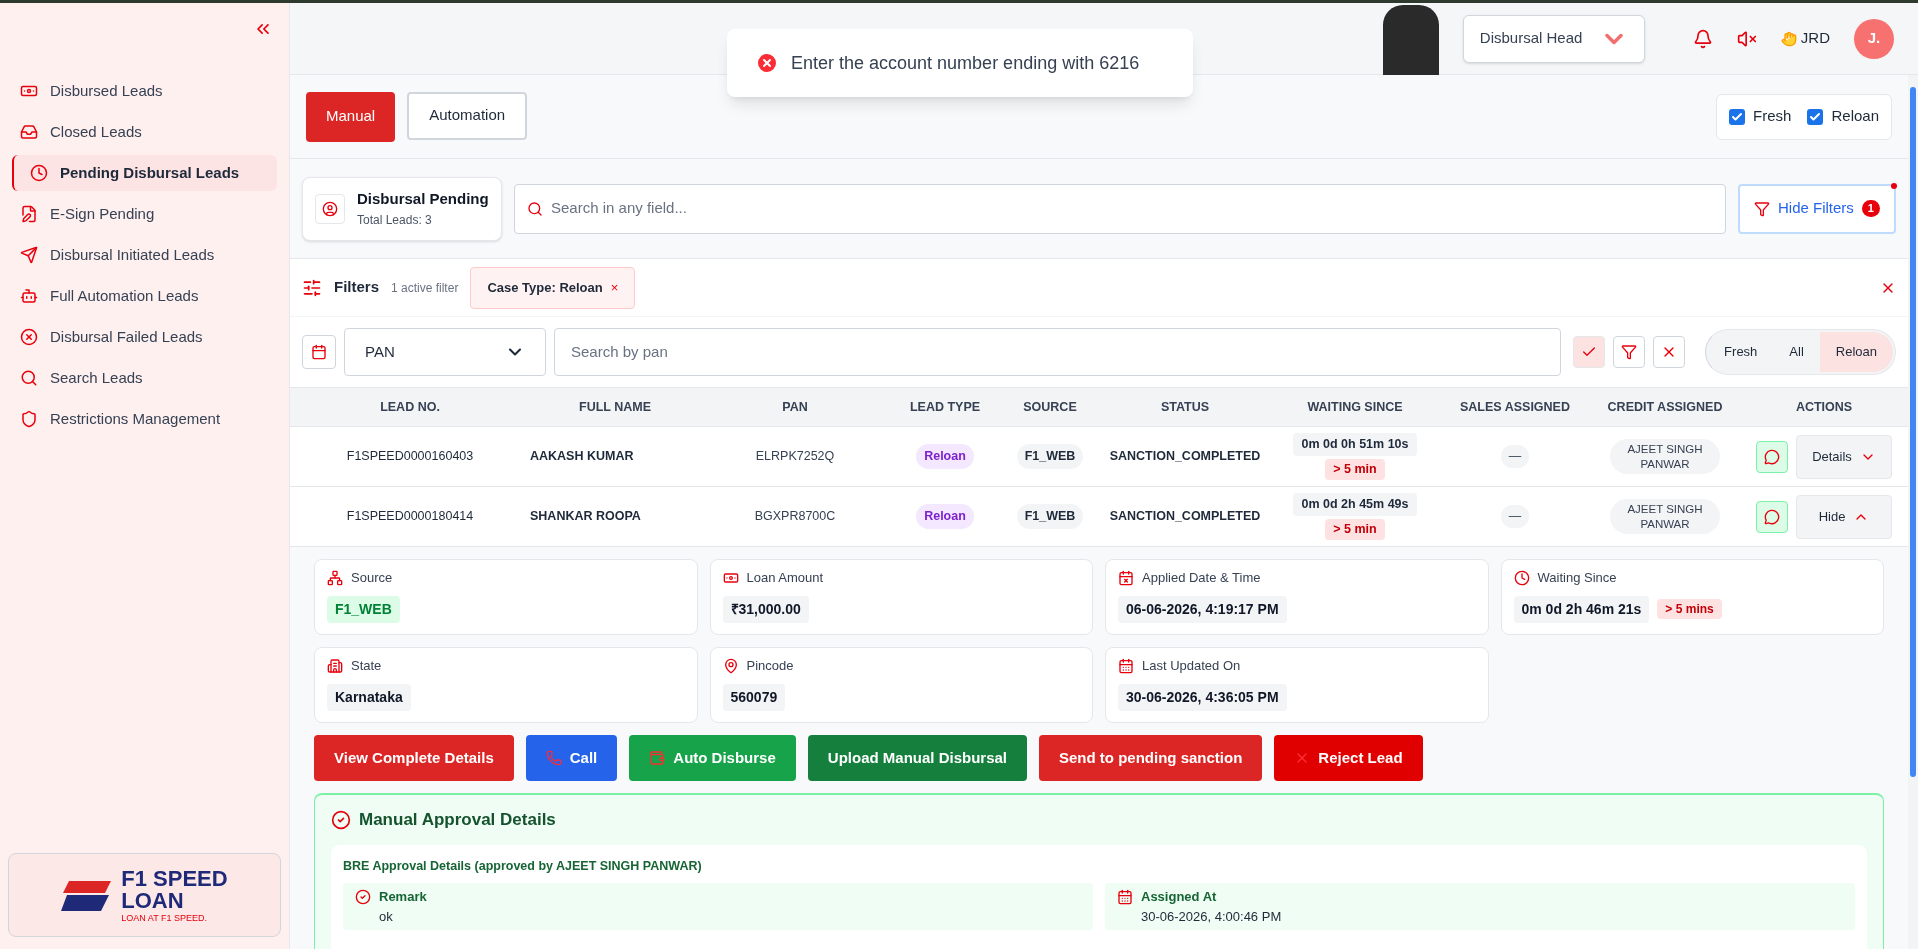  What do you see at coordinates (29, 132) in the screenshot?
I see `inbox-icon` at bounding box center [29, 132].